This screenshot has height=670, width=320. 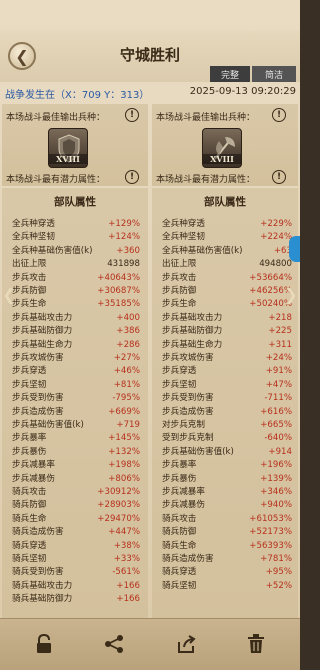 I want to click on war-location-link: 战争发生在（X：709 Y：313）, so click(x=77, y=93).